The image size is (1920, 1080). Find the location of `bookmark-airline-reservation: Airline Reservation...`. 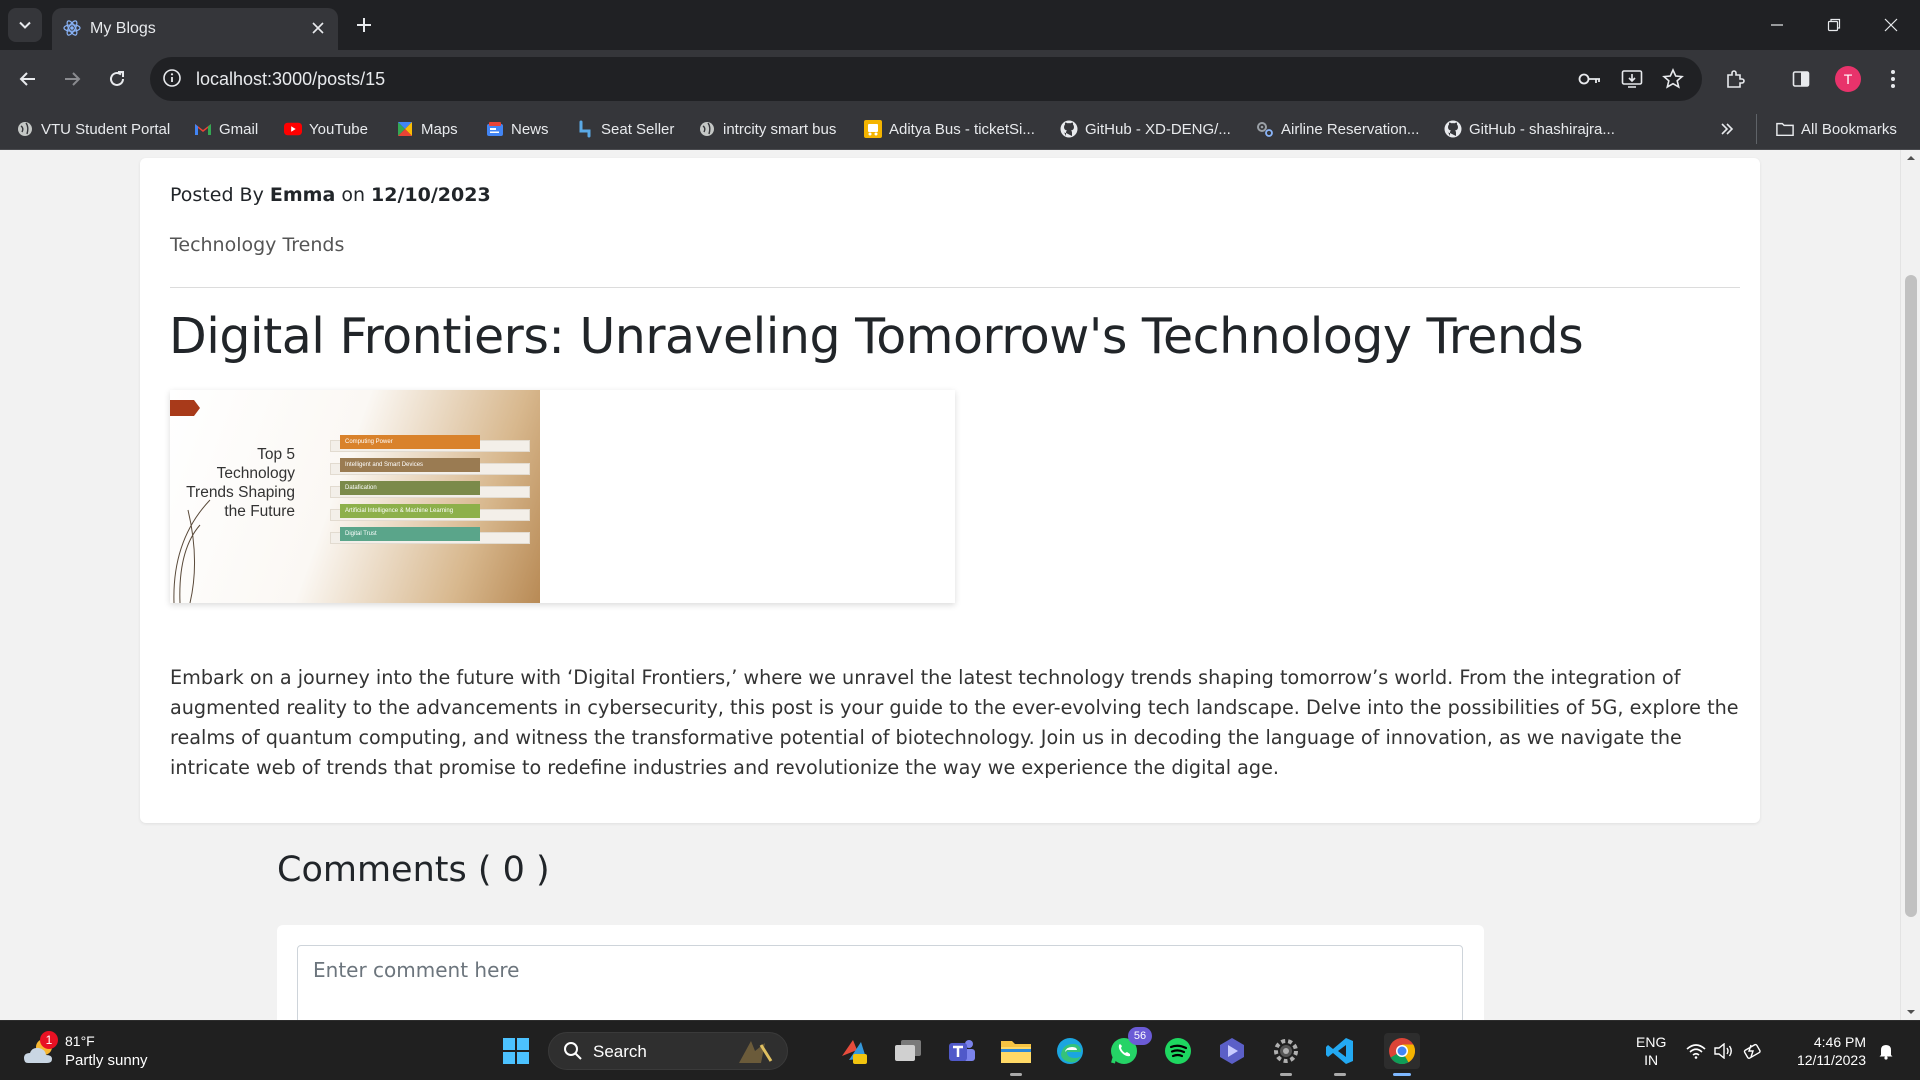

bookmark-airline-reservation: Airline Reservation... is located at coordinates (1337, 129).